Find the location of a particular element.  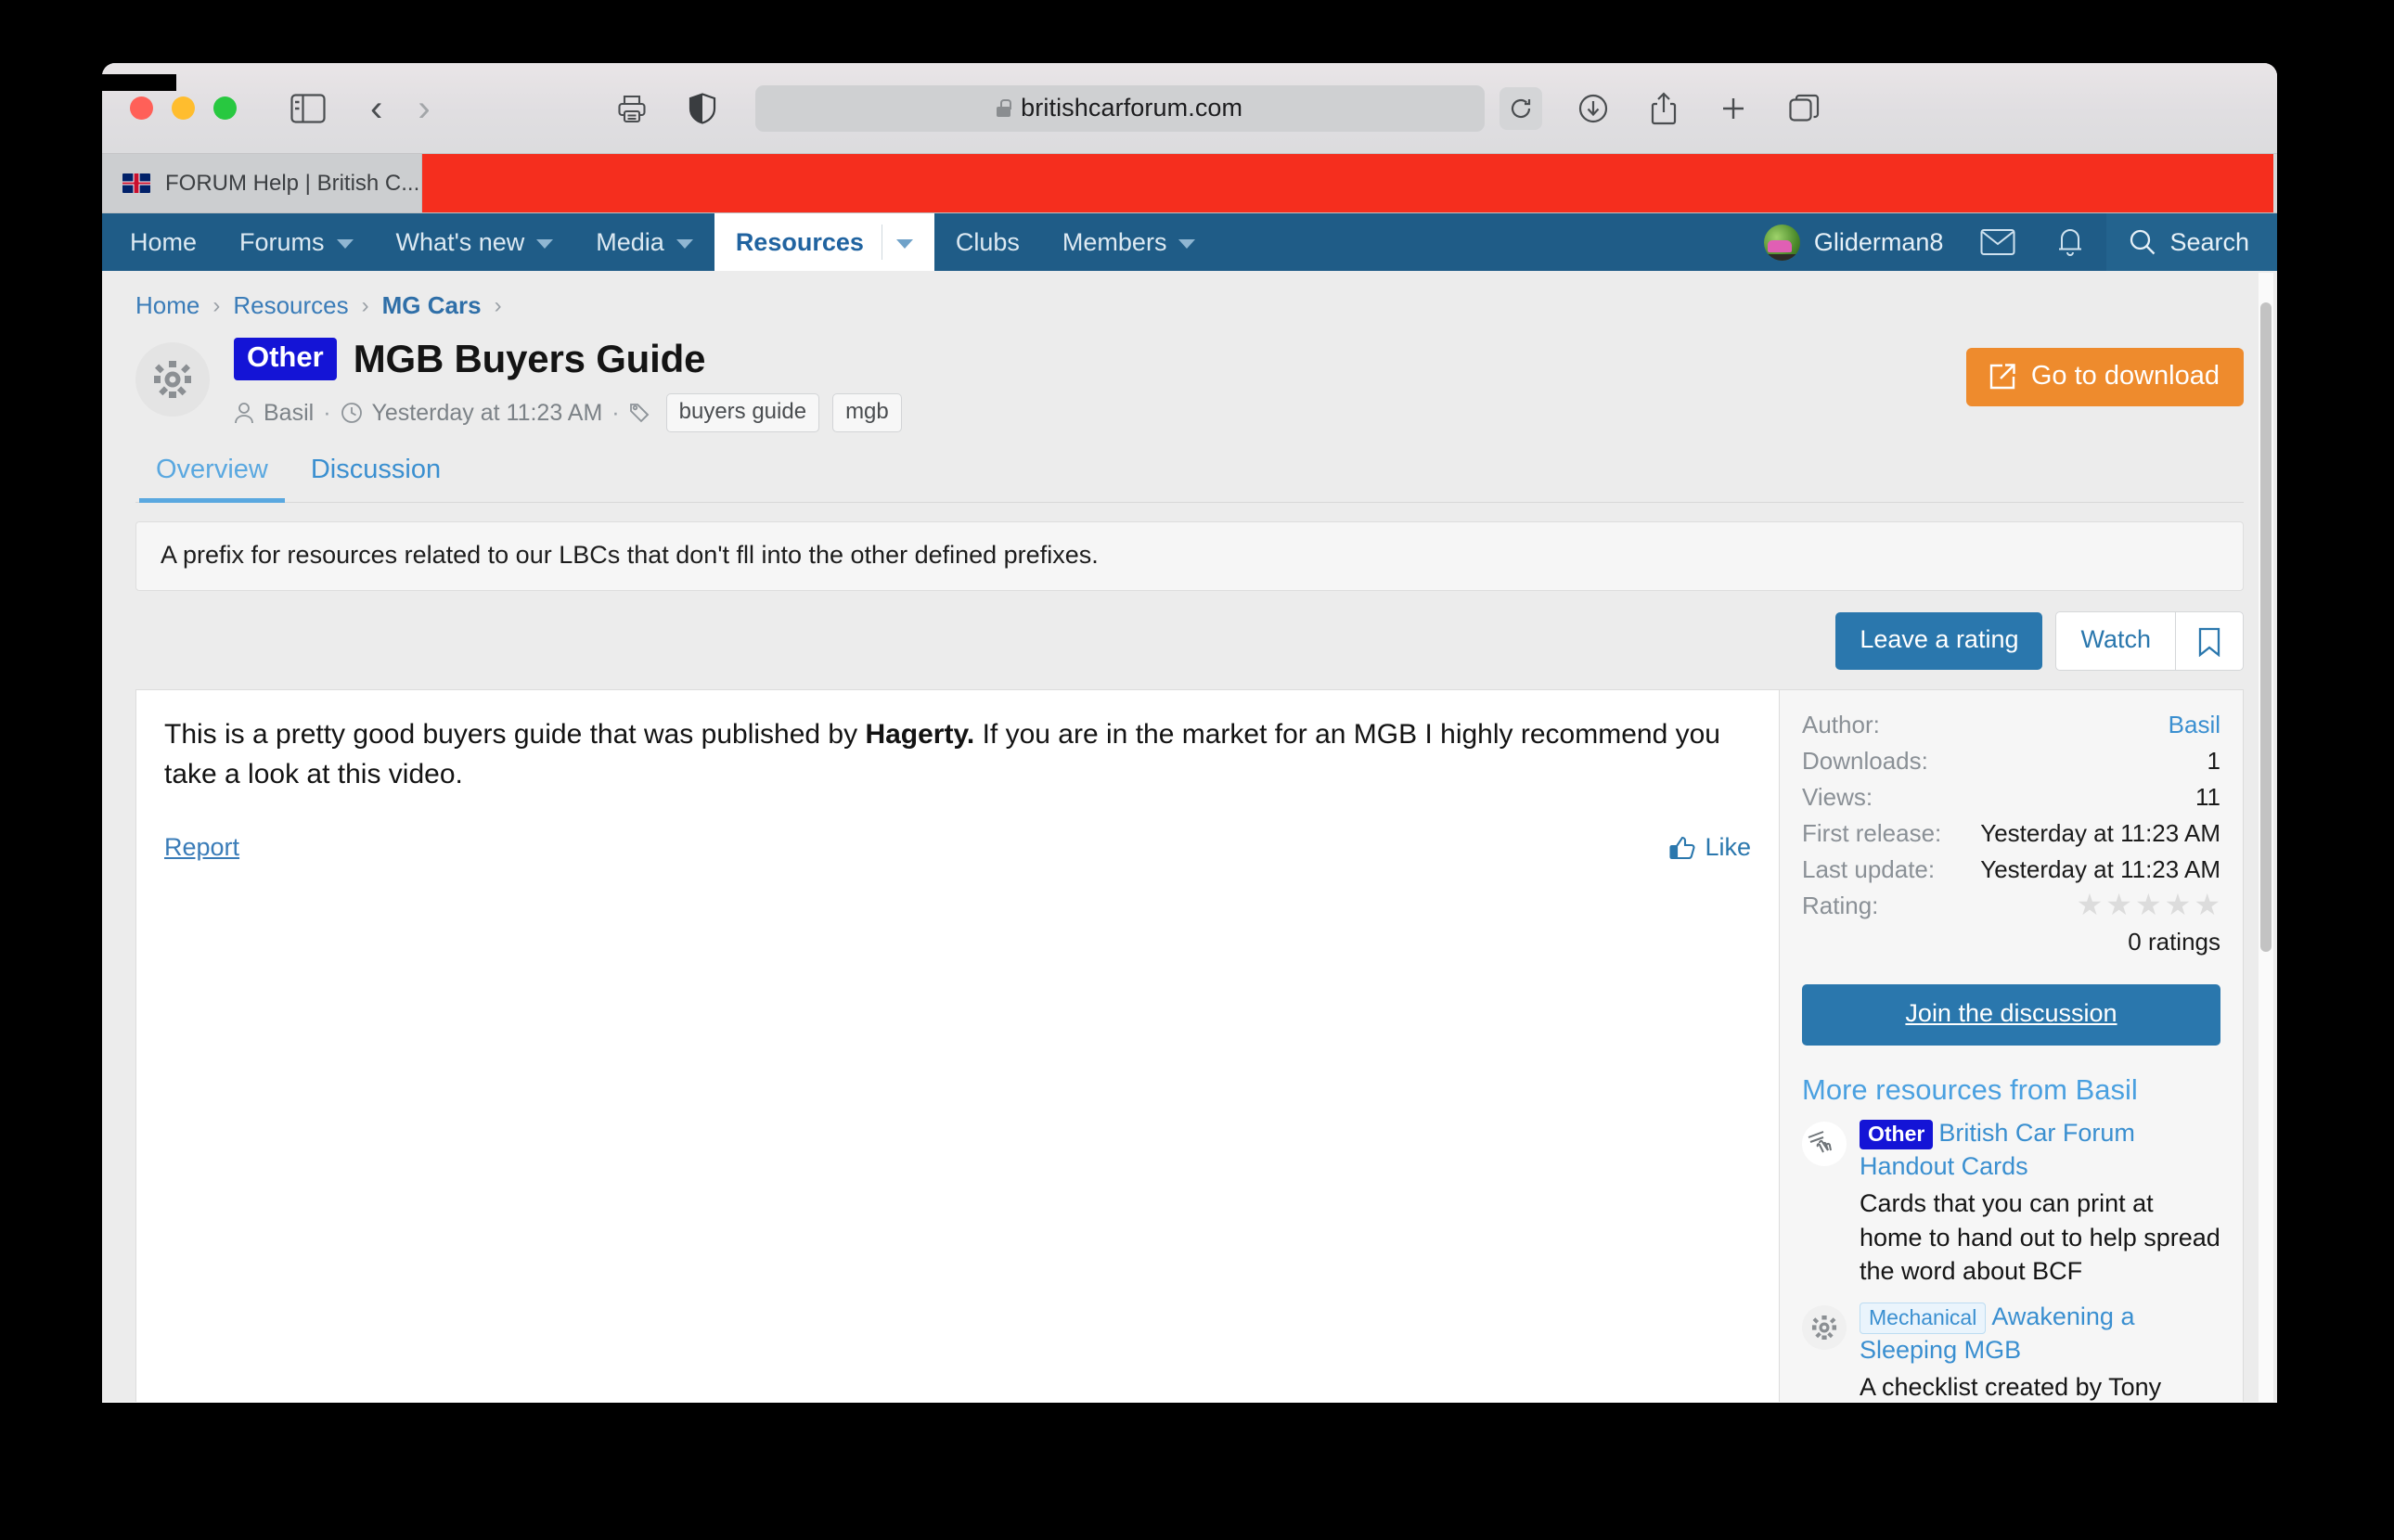

table-row: First release: Yesterday at 11:23 AM is located at coordinates (2011, 833).